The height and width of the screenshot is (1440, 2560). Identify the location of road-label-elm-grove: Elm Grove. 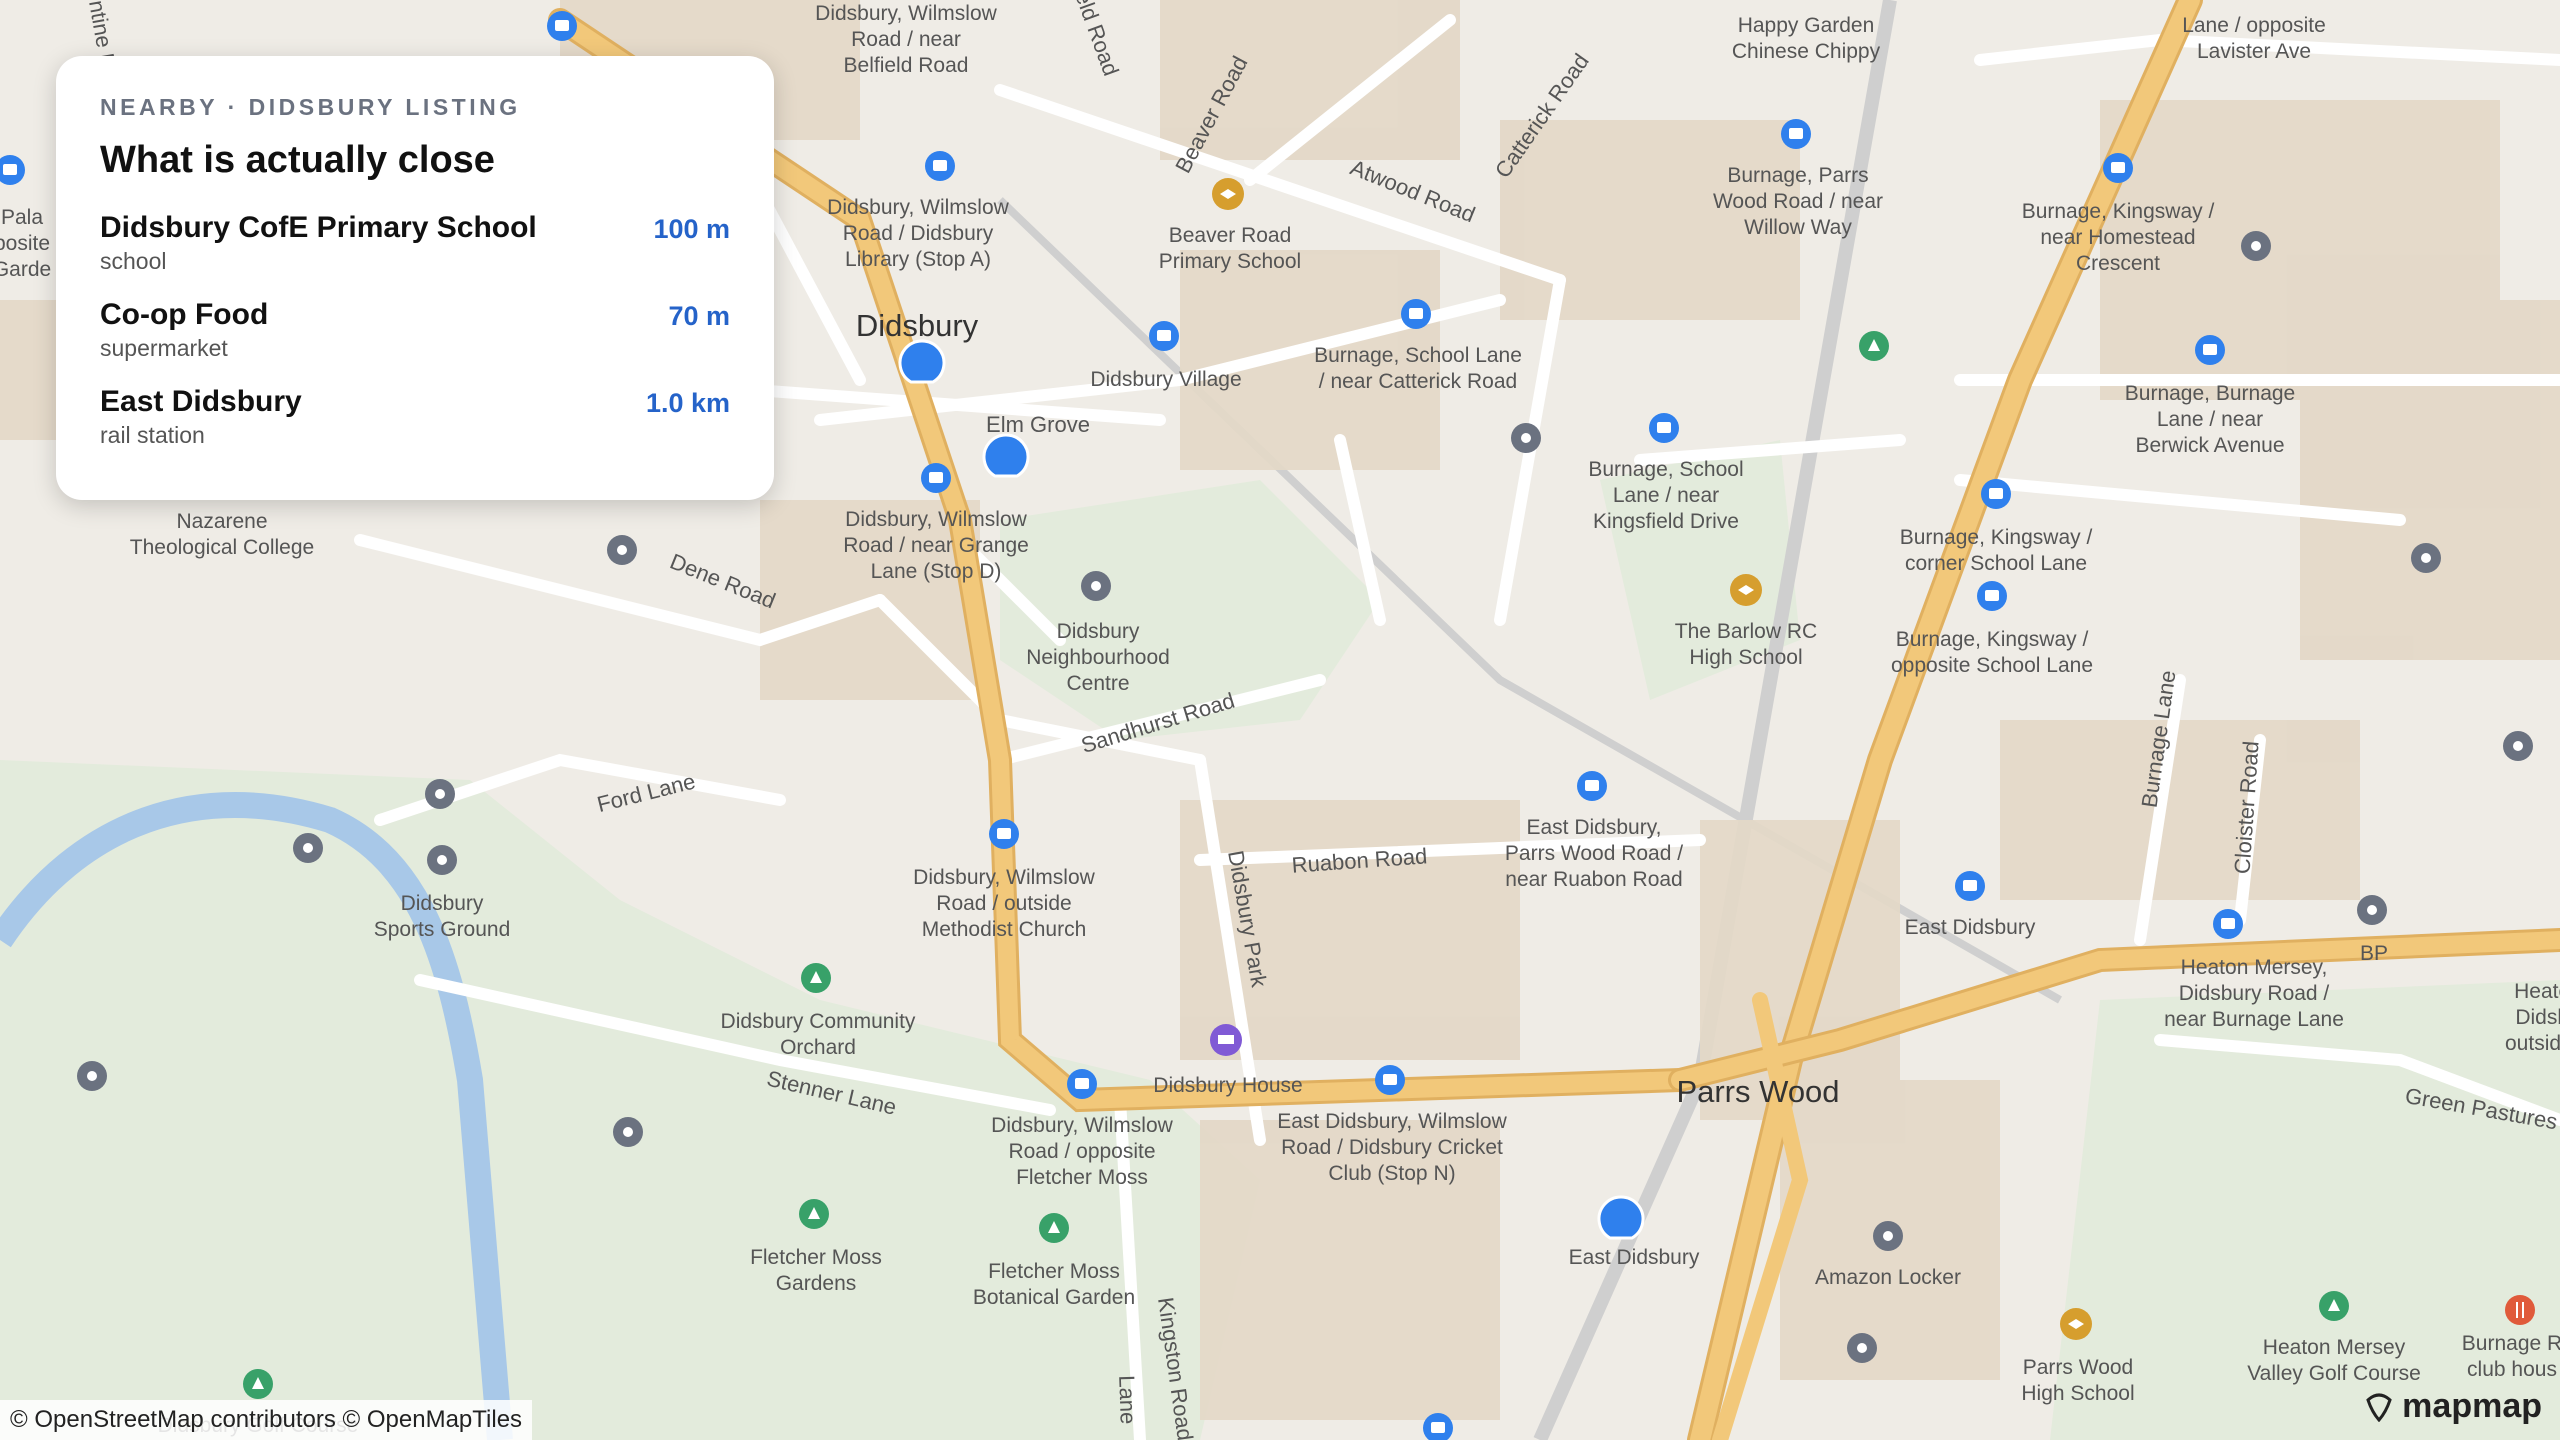
(1038, 424).